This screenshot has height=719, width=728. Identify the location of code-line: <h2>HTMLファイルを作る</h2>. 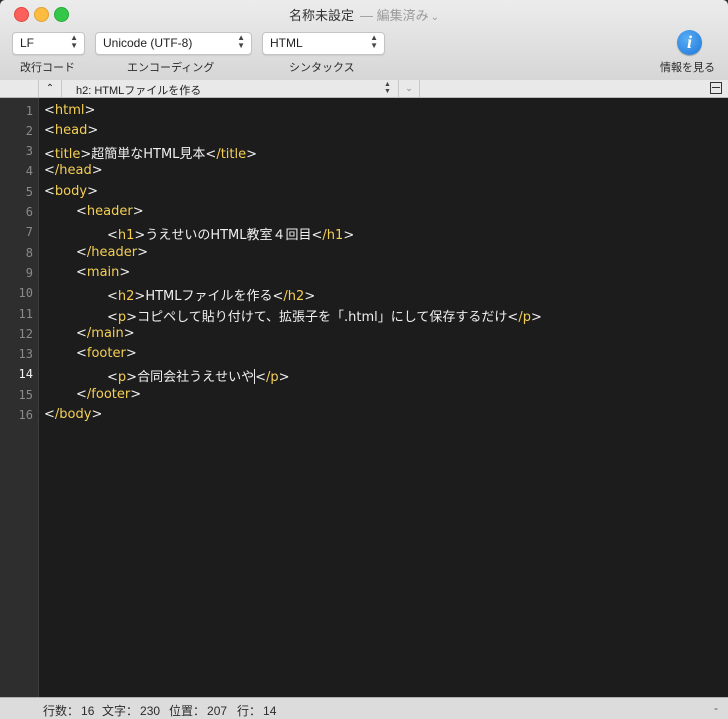
(211, 296).